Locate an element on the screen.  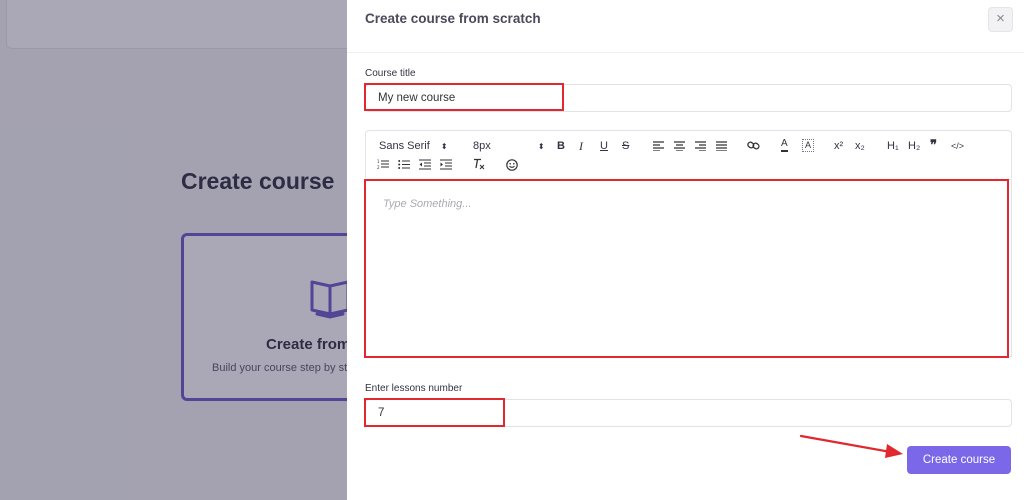
close-icon: × is located at coordinates (1000, 18).